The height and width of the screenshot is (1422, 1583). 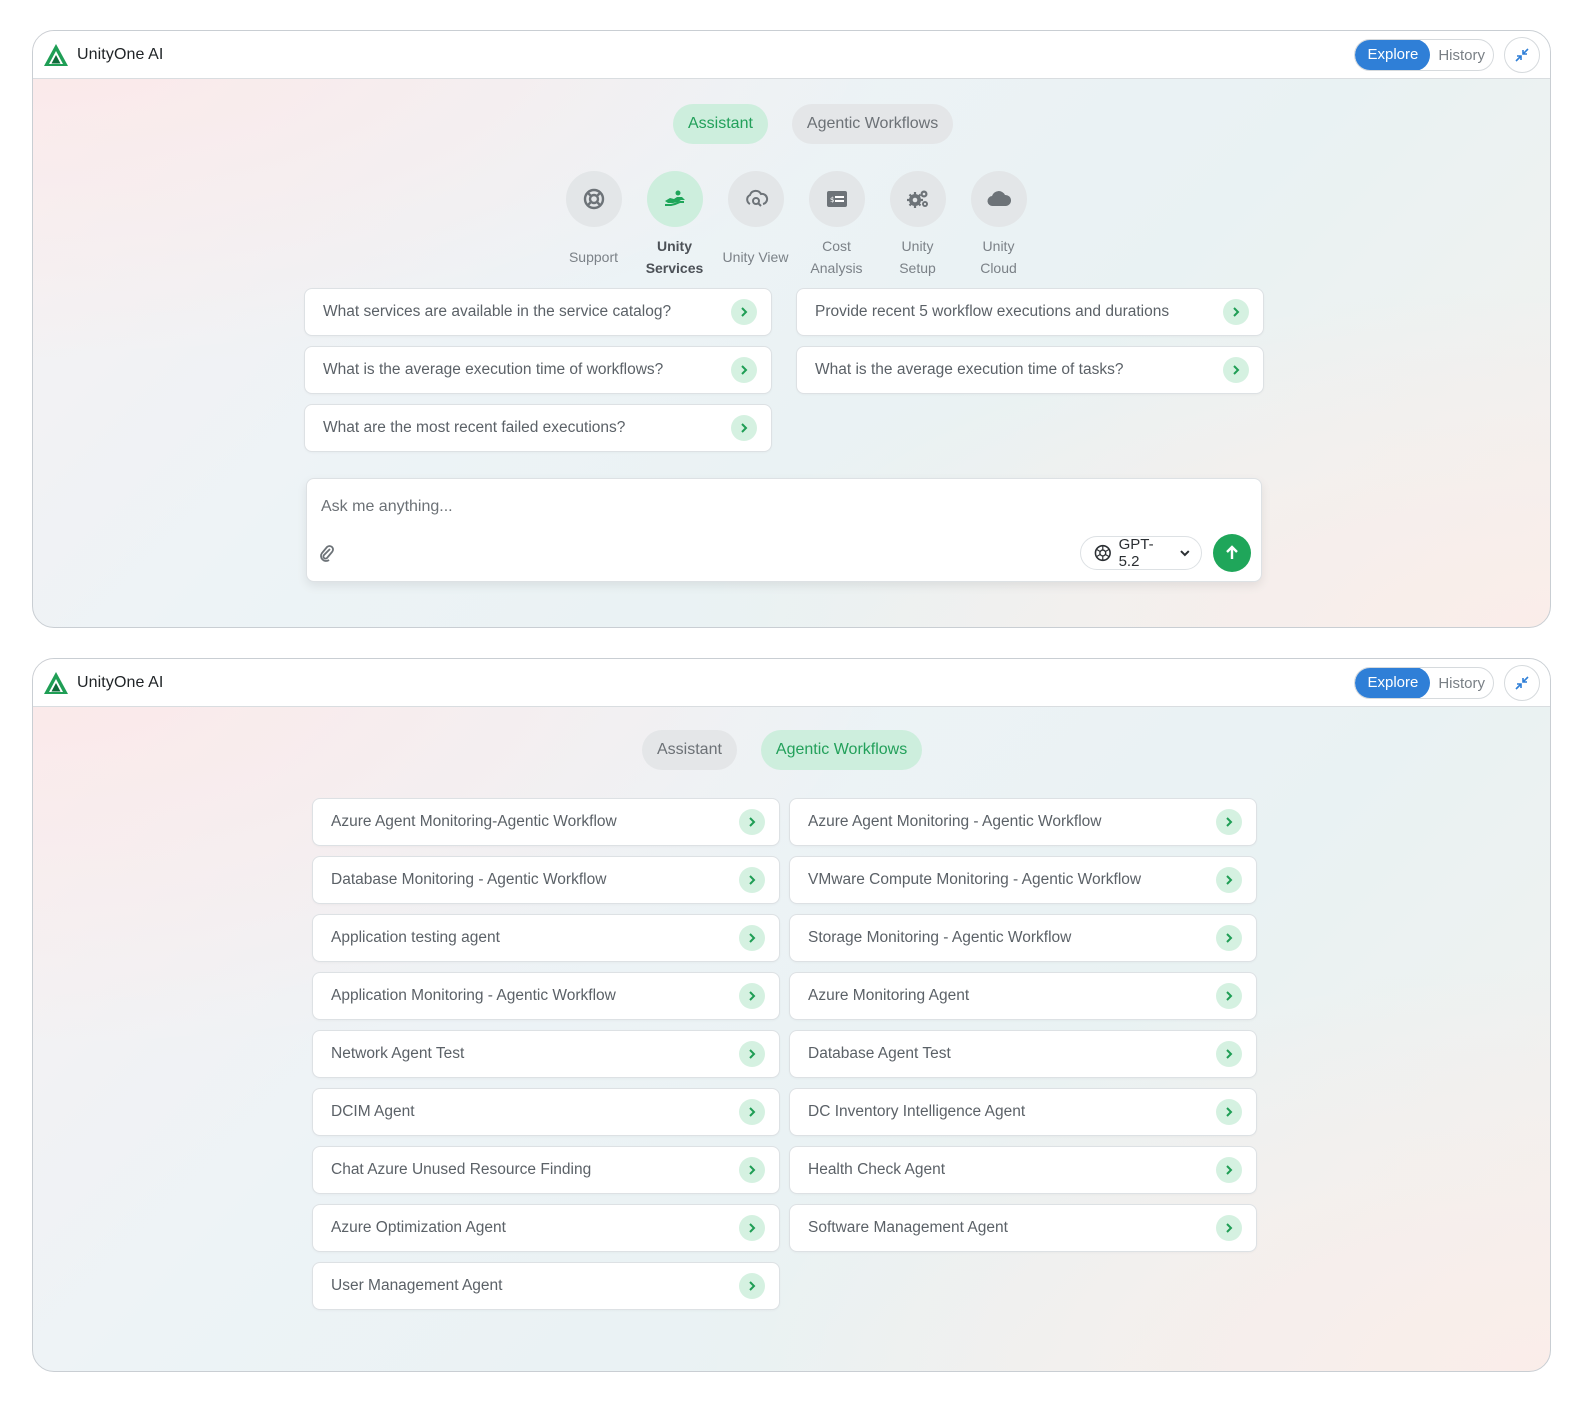 What do you see at coordinates (1023, 1054) in the screenshot?
I see `workflow-card: Database Agent Test` at bounding box center [1023, 1054].